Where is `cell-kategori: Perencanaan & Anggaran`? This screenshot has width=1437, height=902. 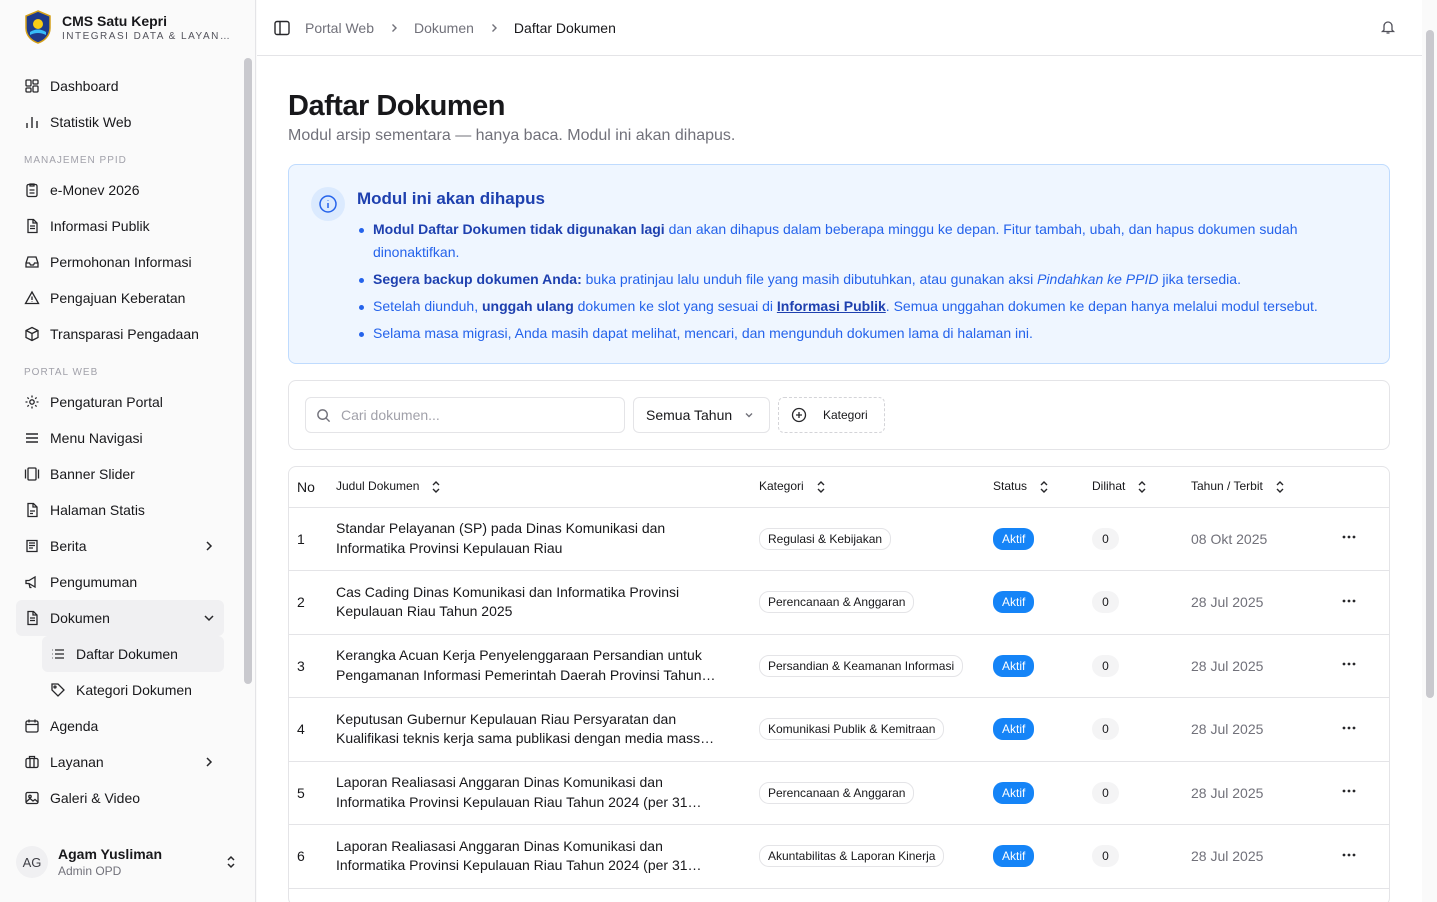 cell-kategori: Perencanaan & Anggaran is located at coordinates (876, 793).